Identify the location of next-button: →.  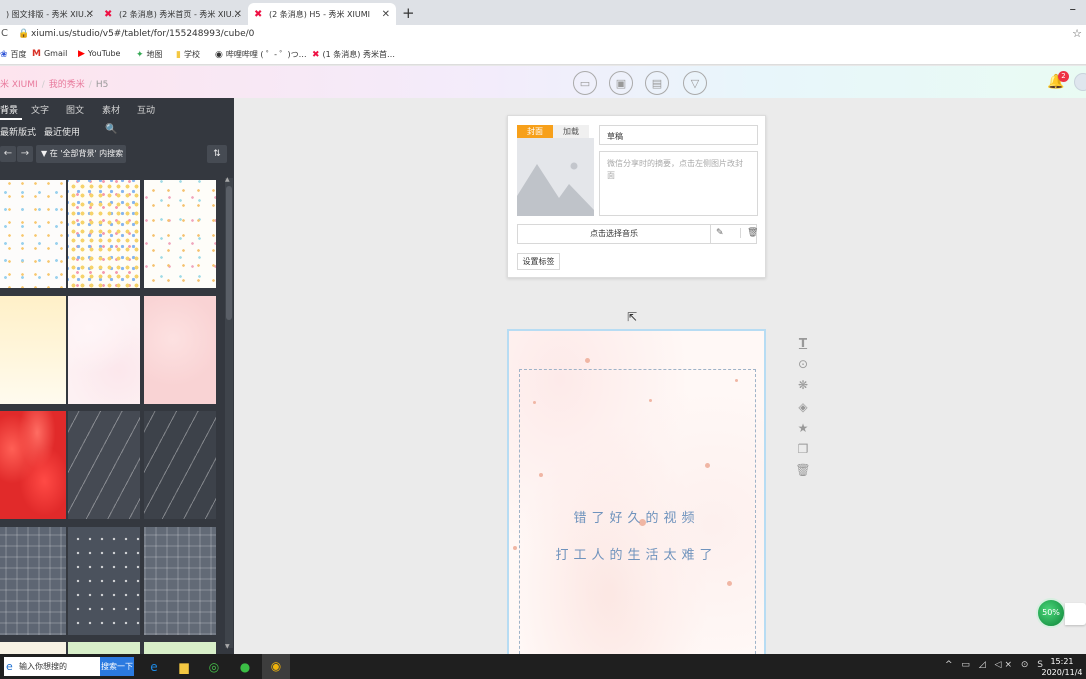
(25, 154).